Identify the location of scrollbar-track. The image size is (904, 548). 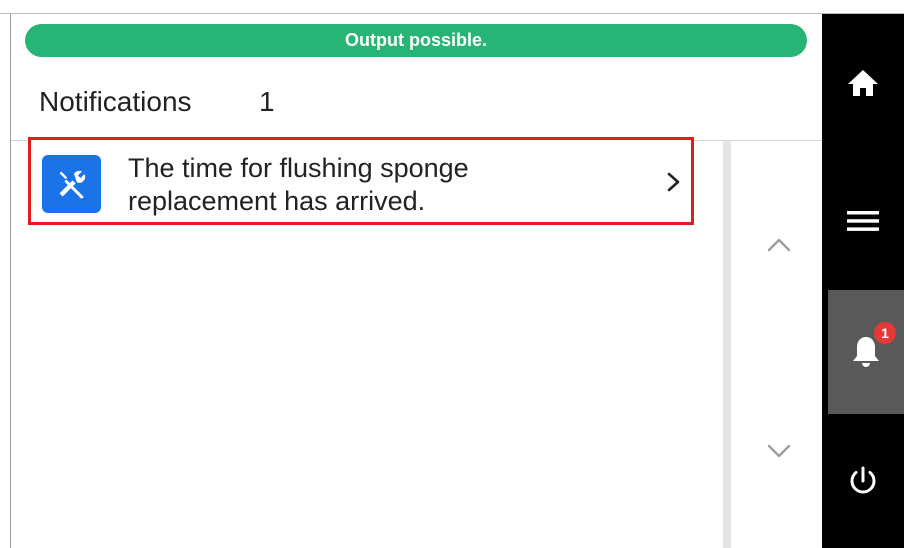
(727, 344).